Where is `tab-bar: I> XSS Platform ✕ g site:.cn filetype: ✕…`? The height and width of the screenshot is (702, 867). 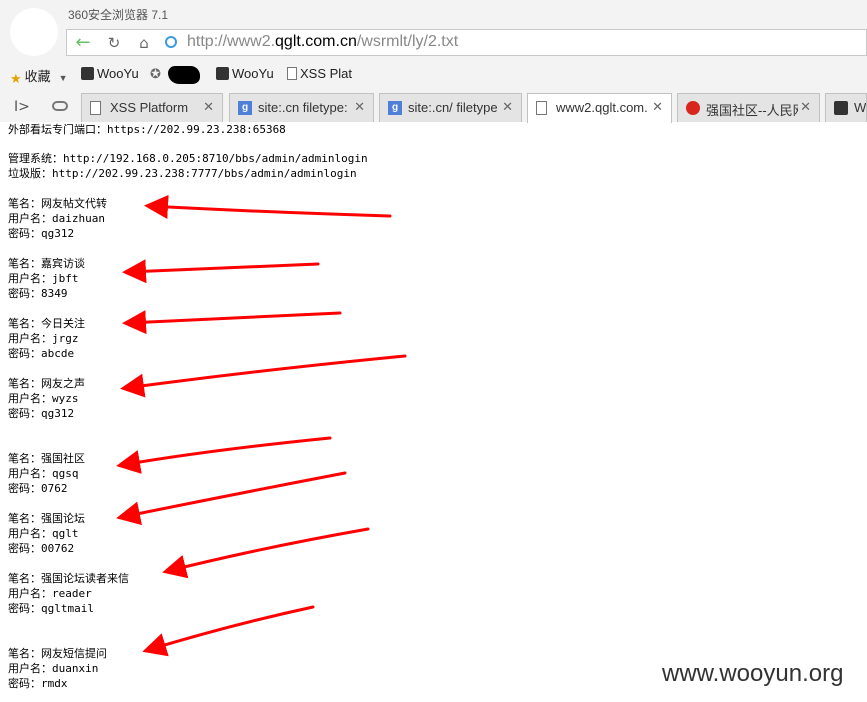 tab-bar: I> XSS Platform ✕ g site:.cn filetype: ✕… is located at coordinates (433, 108).